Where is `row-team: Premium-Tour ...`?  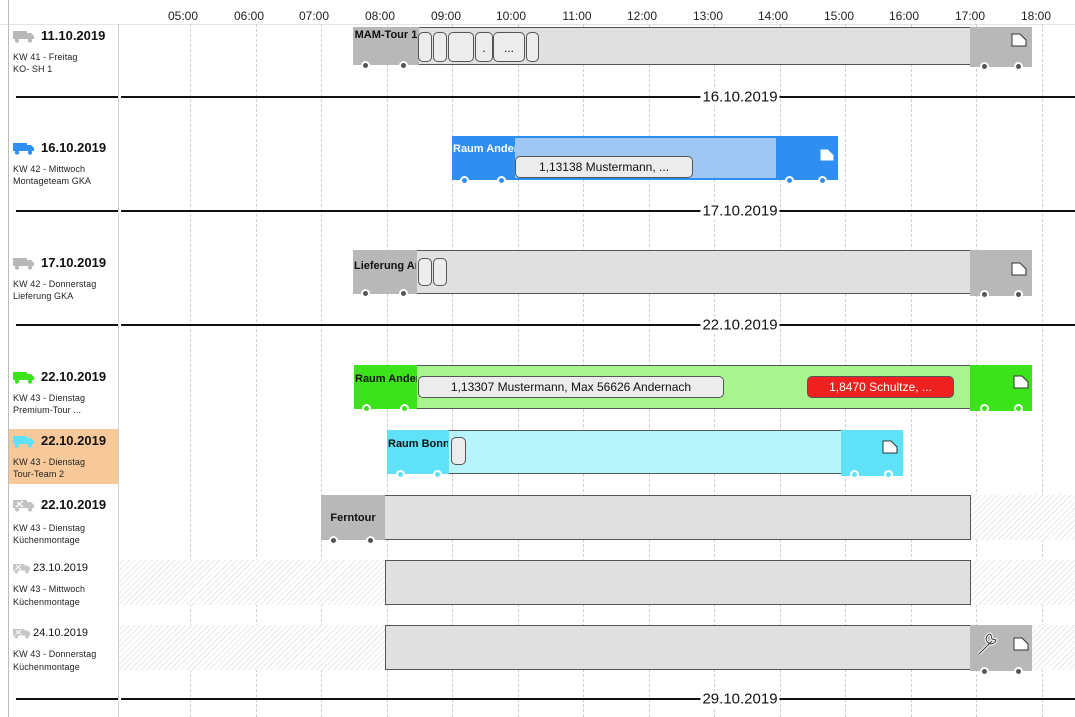
row-team: Premium-Tour ... is located at coordinates (47, 410).